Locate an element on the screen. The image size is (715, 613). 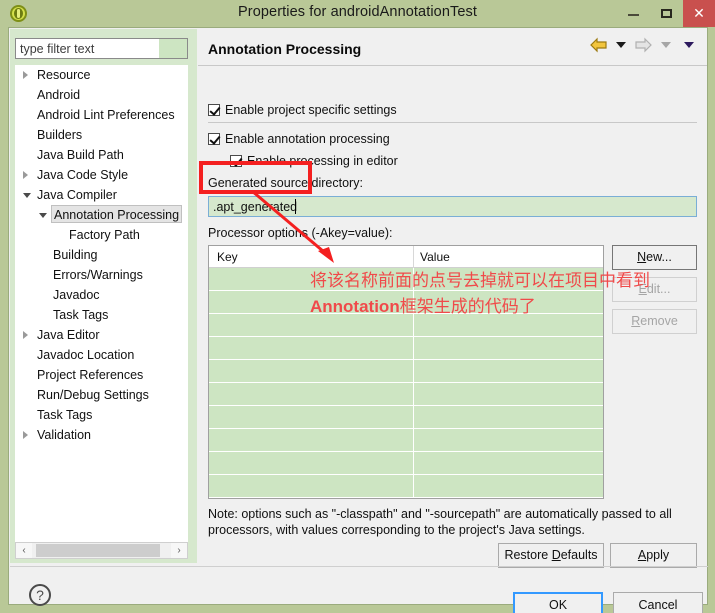
sidebar-item-annotation-processing: Annotation Processing is located at coordinates (101, 215).